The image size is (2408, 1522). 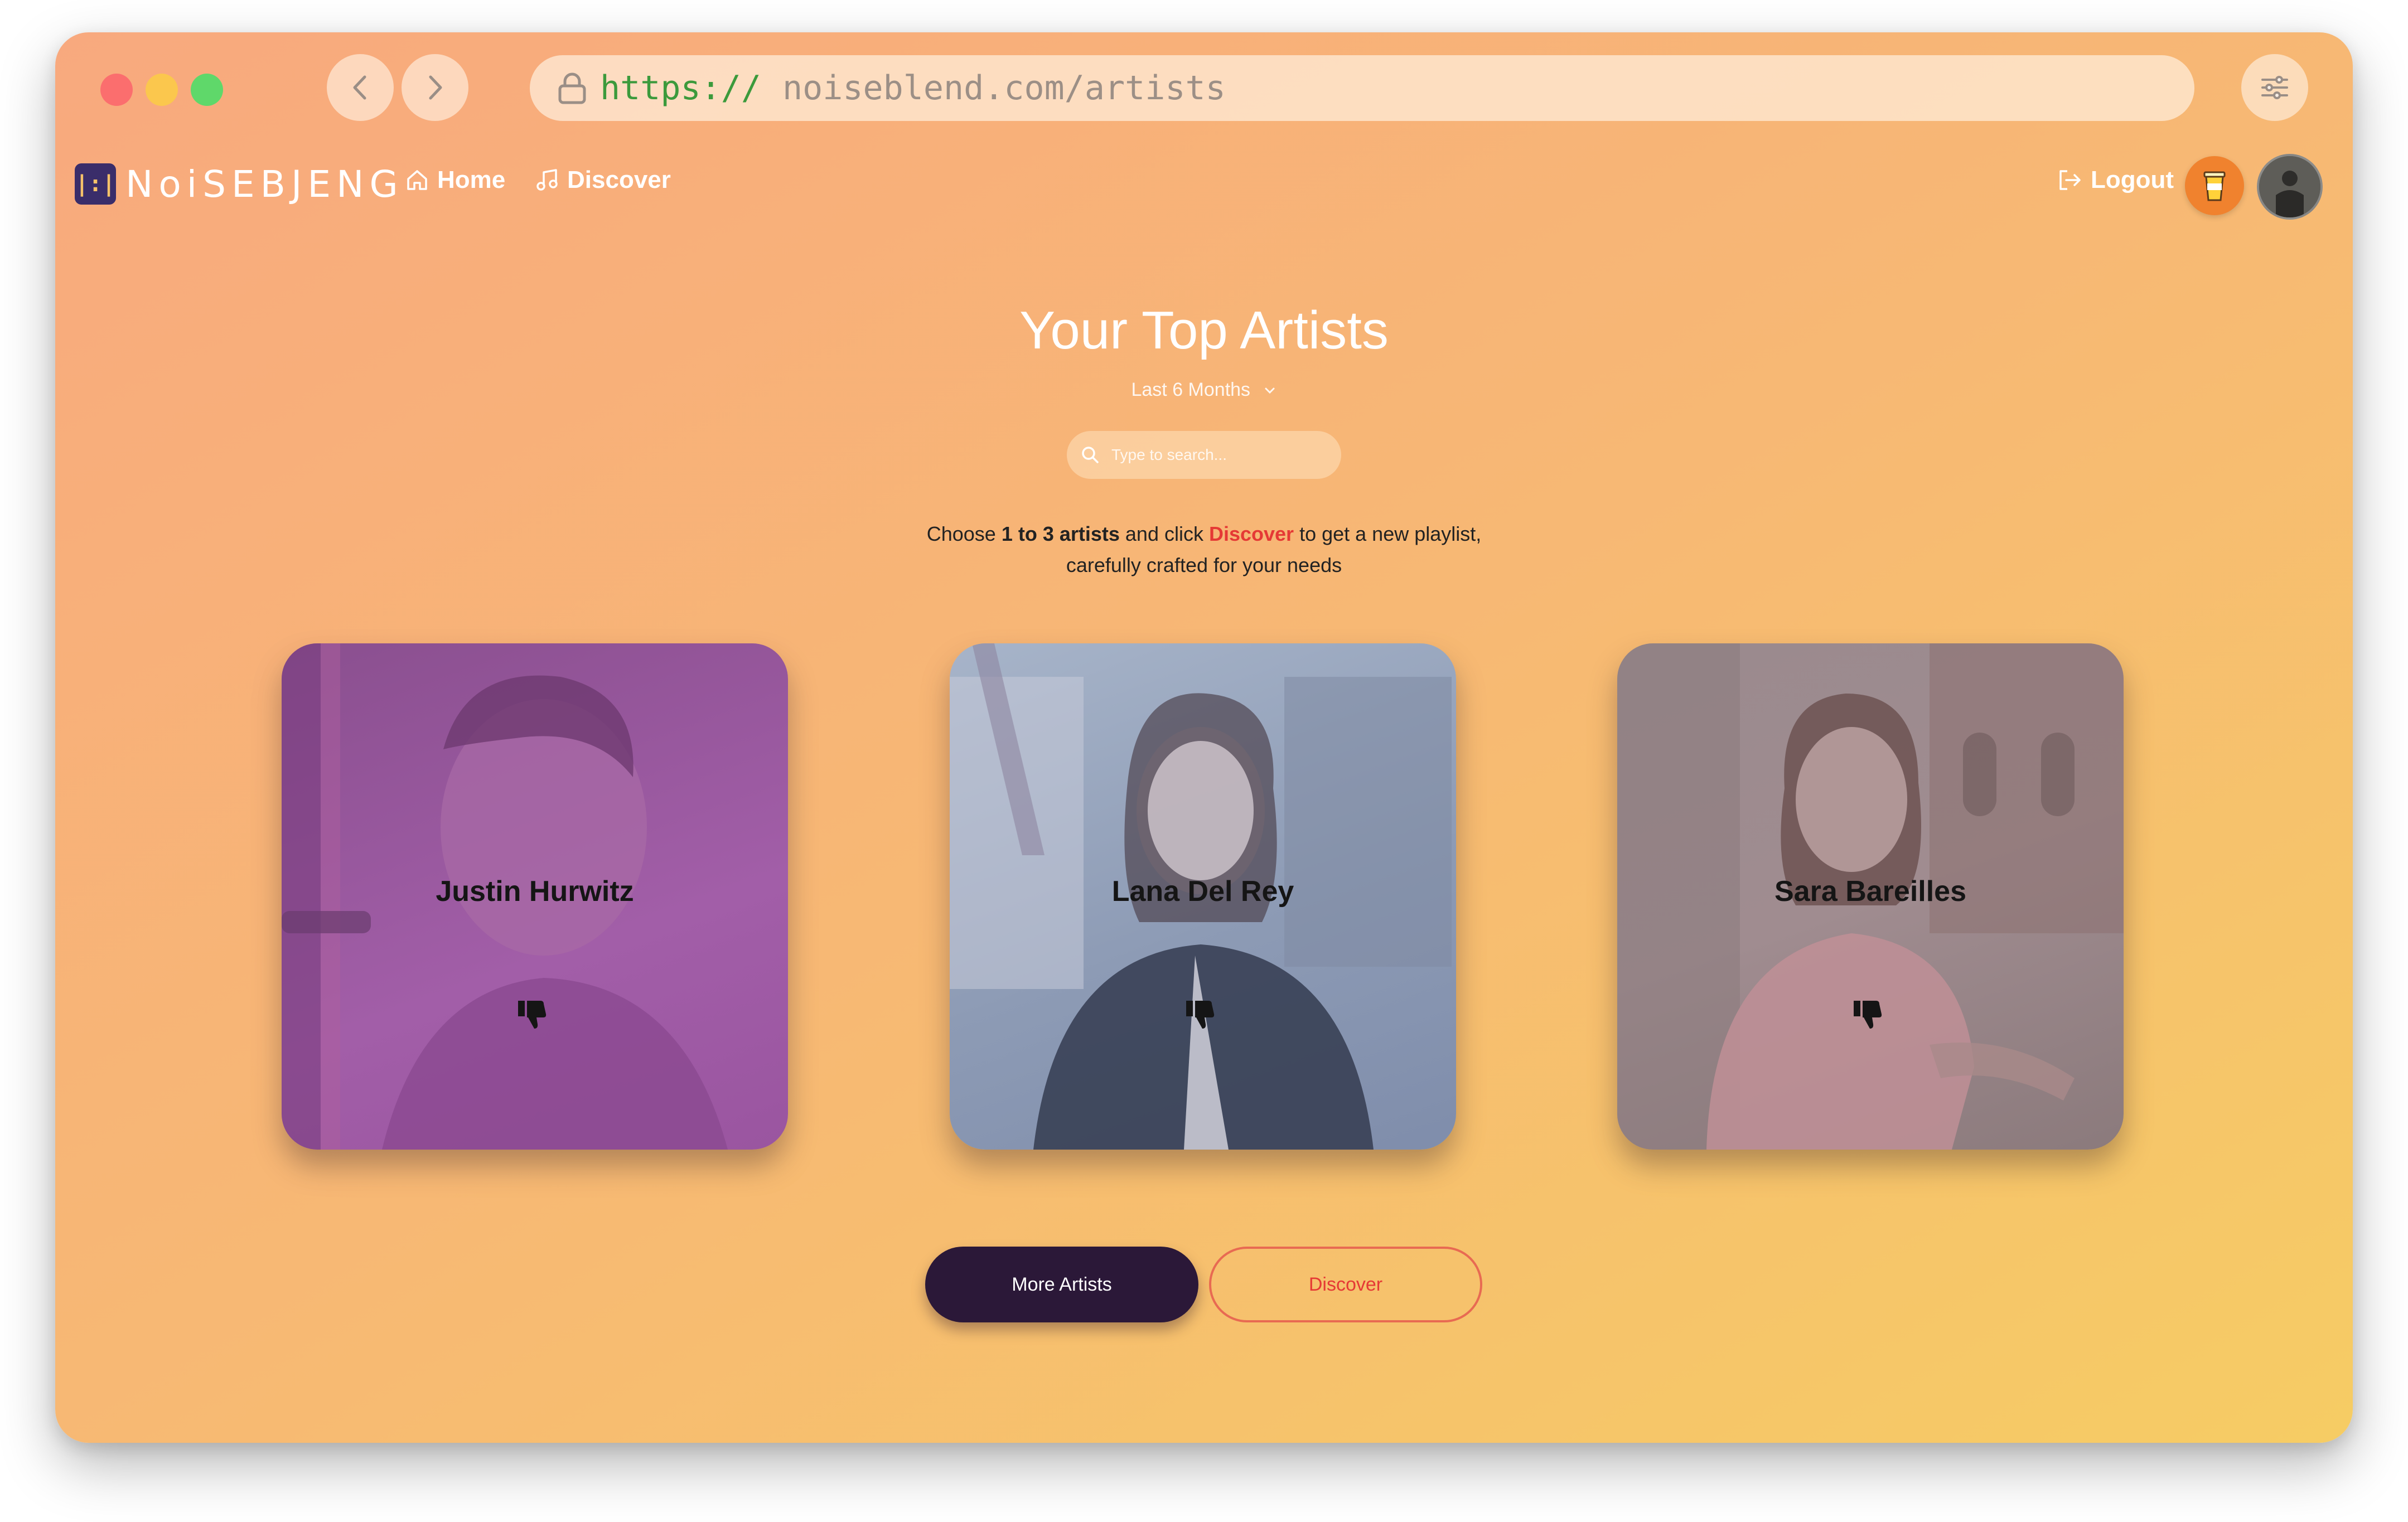 What do you see at coordinates (619, 179) in the screenshot?
I see `nav-discover-label: Discover` at bounding box center [619, 179].